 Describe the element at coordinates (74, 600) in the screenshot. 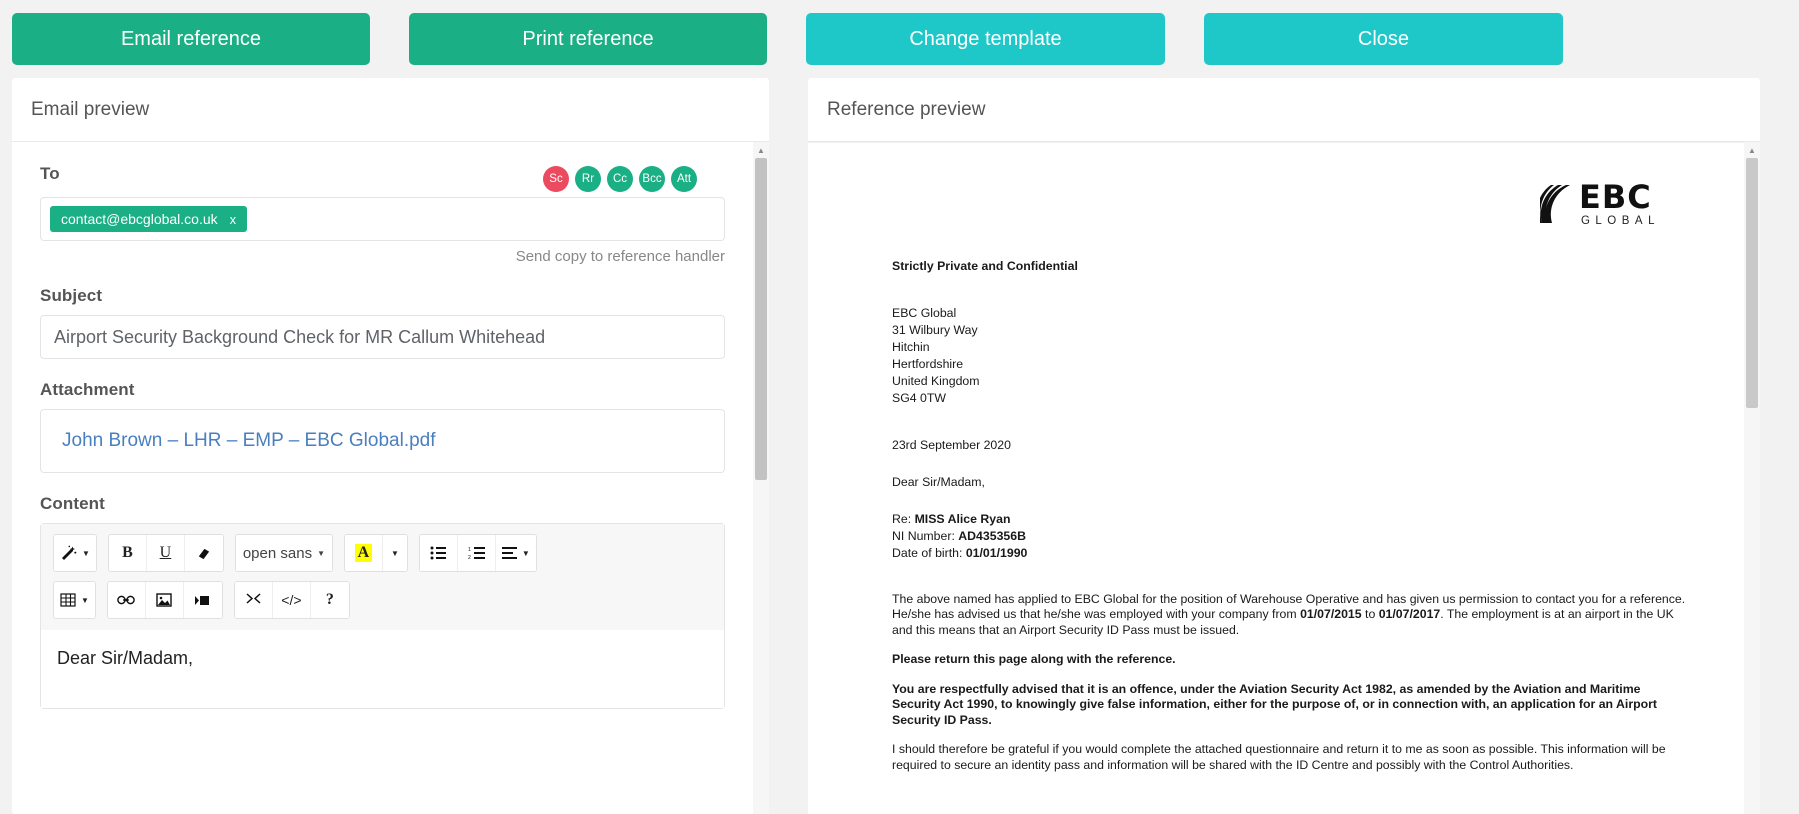

I see `table-icon: ▼` at that location.